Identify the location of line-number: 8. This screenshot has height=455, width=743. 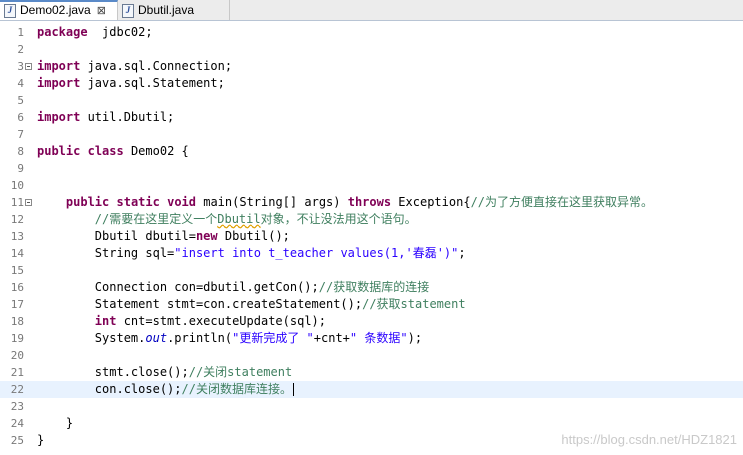
(20, 151).